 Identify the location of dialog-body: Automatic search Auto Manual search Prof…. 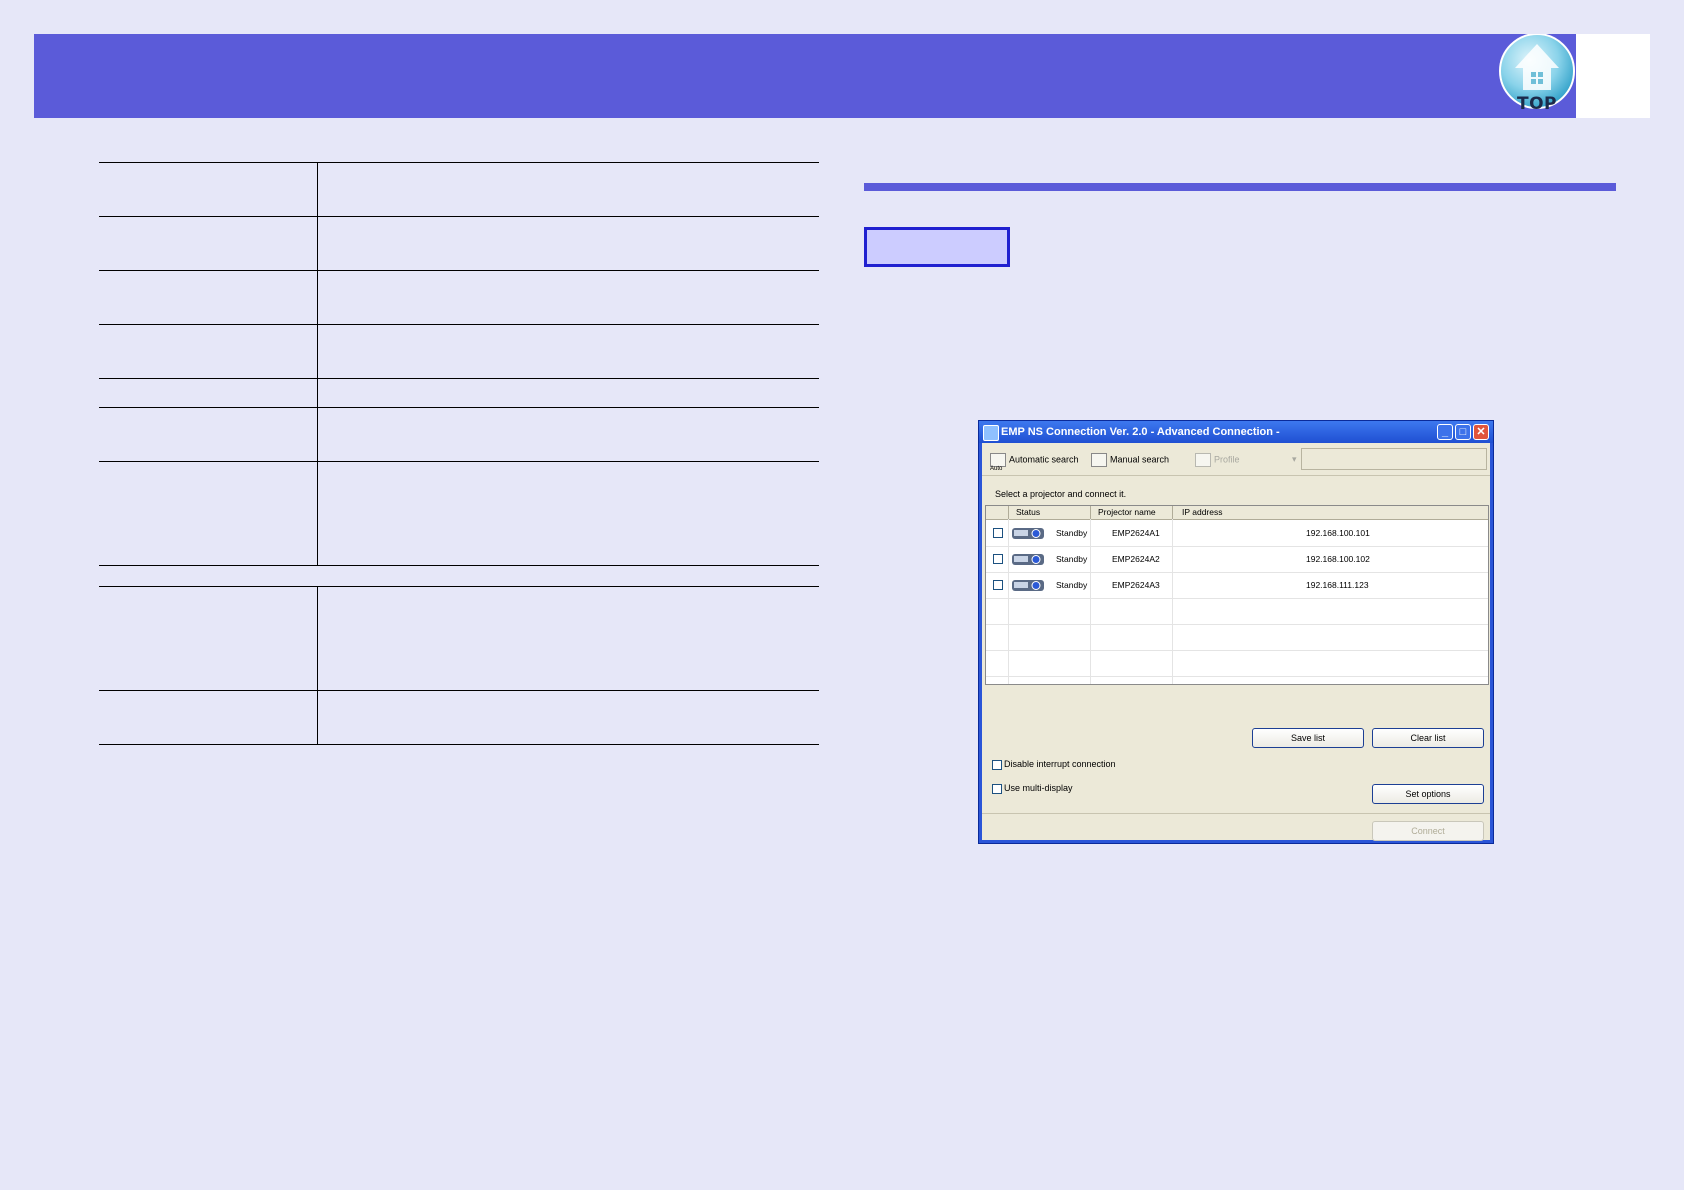
(1236, 642).